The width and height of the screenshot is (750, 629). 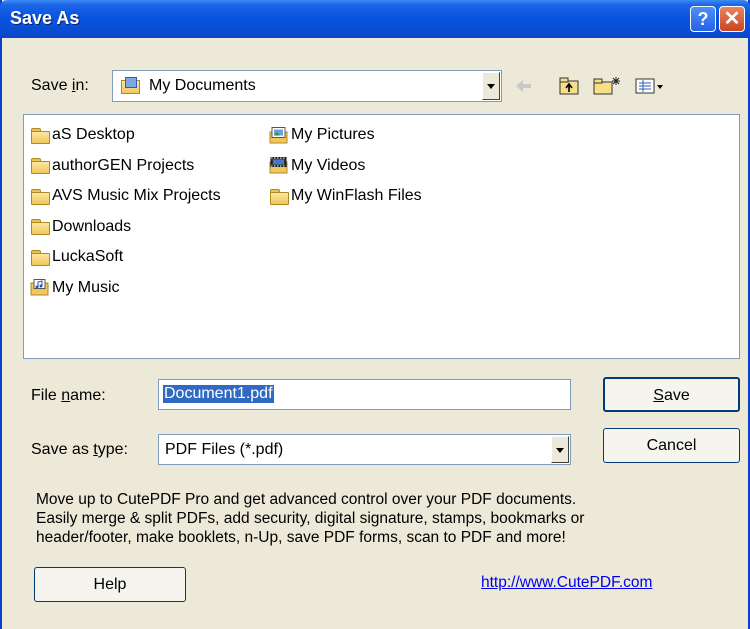 I want to click on list-item: My Videos, so click(x=317, y=166).